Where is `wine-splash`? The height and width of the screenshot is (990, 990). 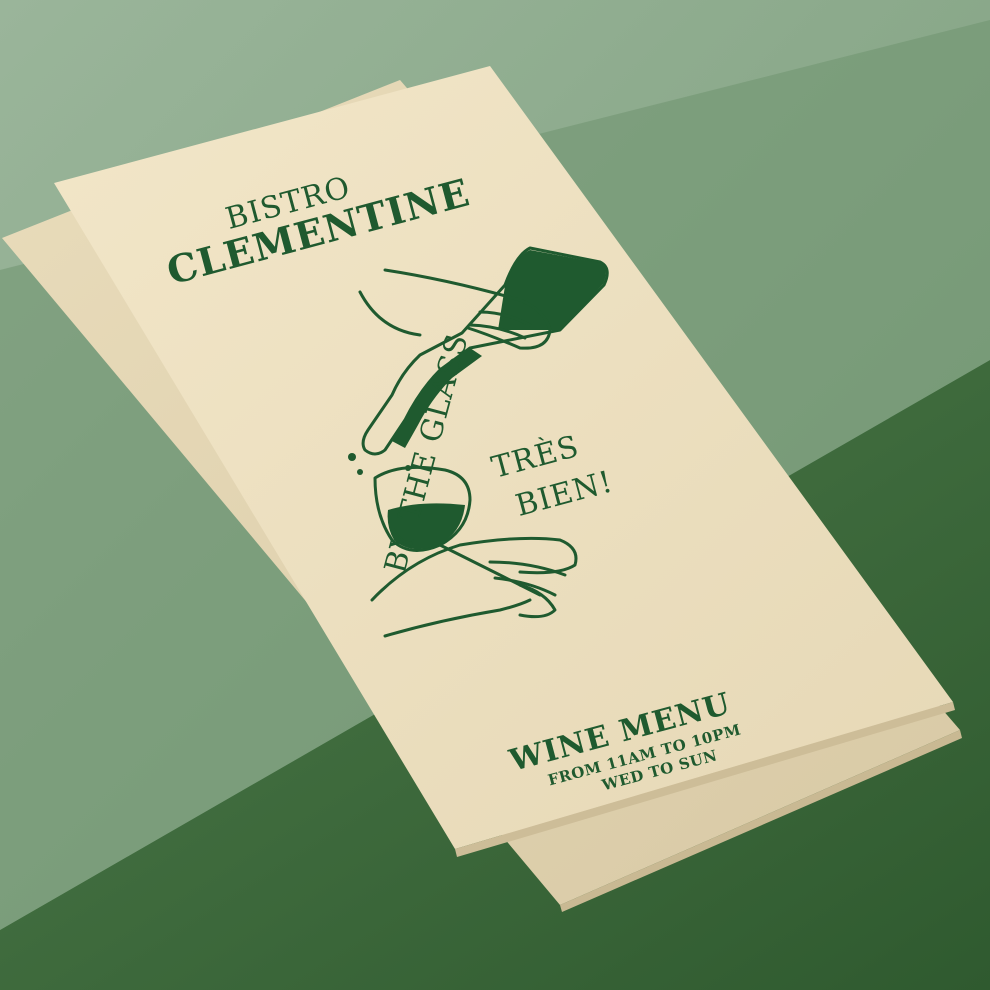
wine-splash is located at coordinates (352, 457).